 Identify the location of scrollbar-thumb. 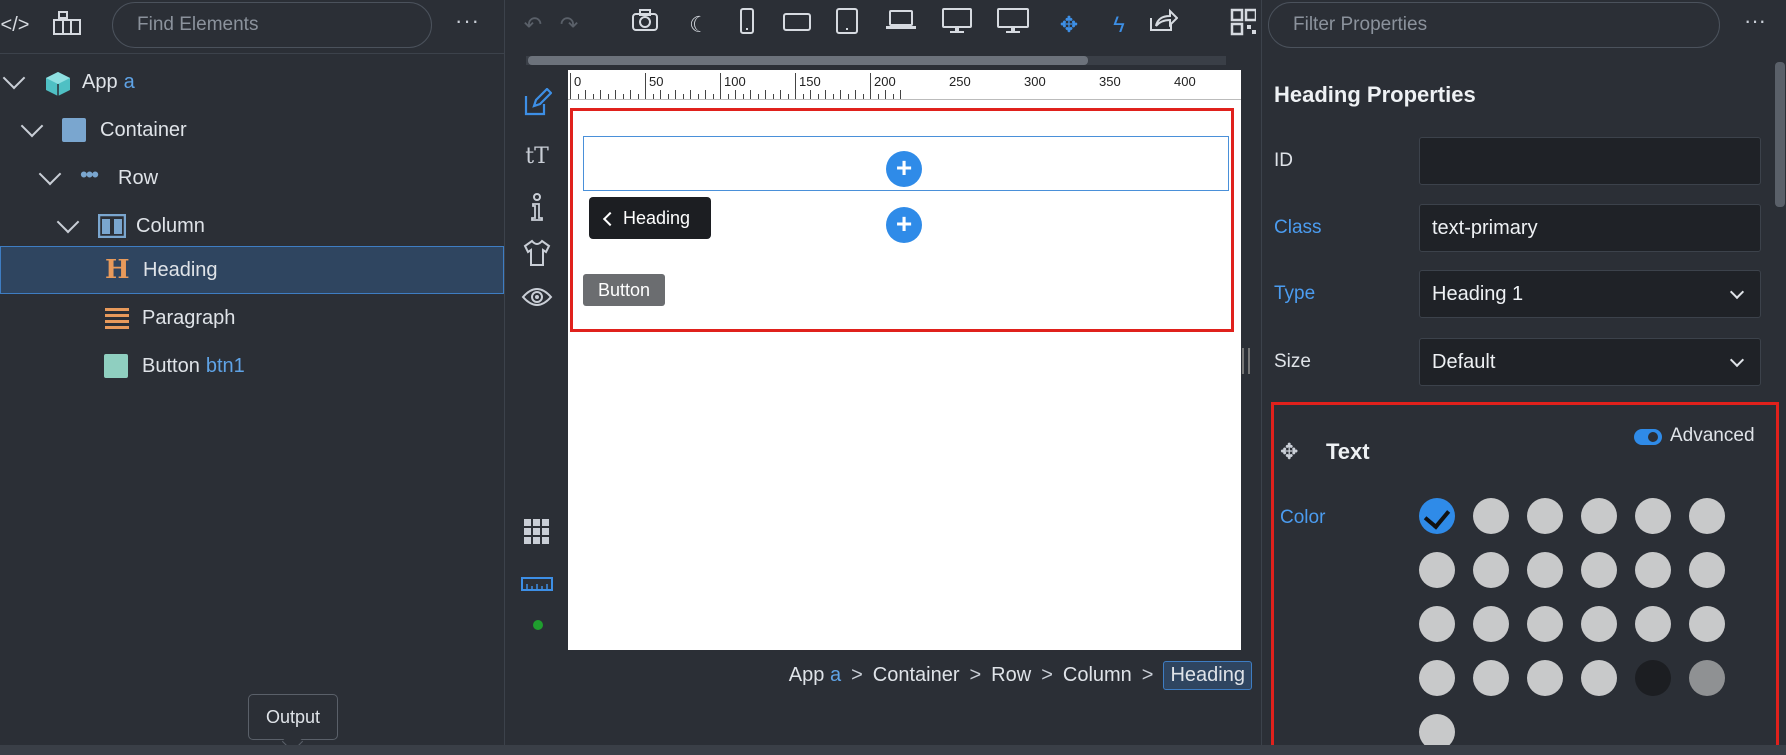
(808, 60).